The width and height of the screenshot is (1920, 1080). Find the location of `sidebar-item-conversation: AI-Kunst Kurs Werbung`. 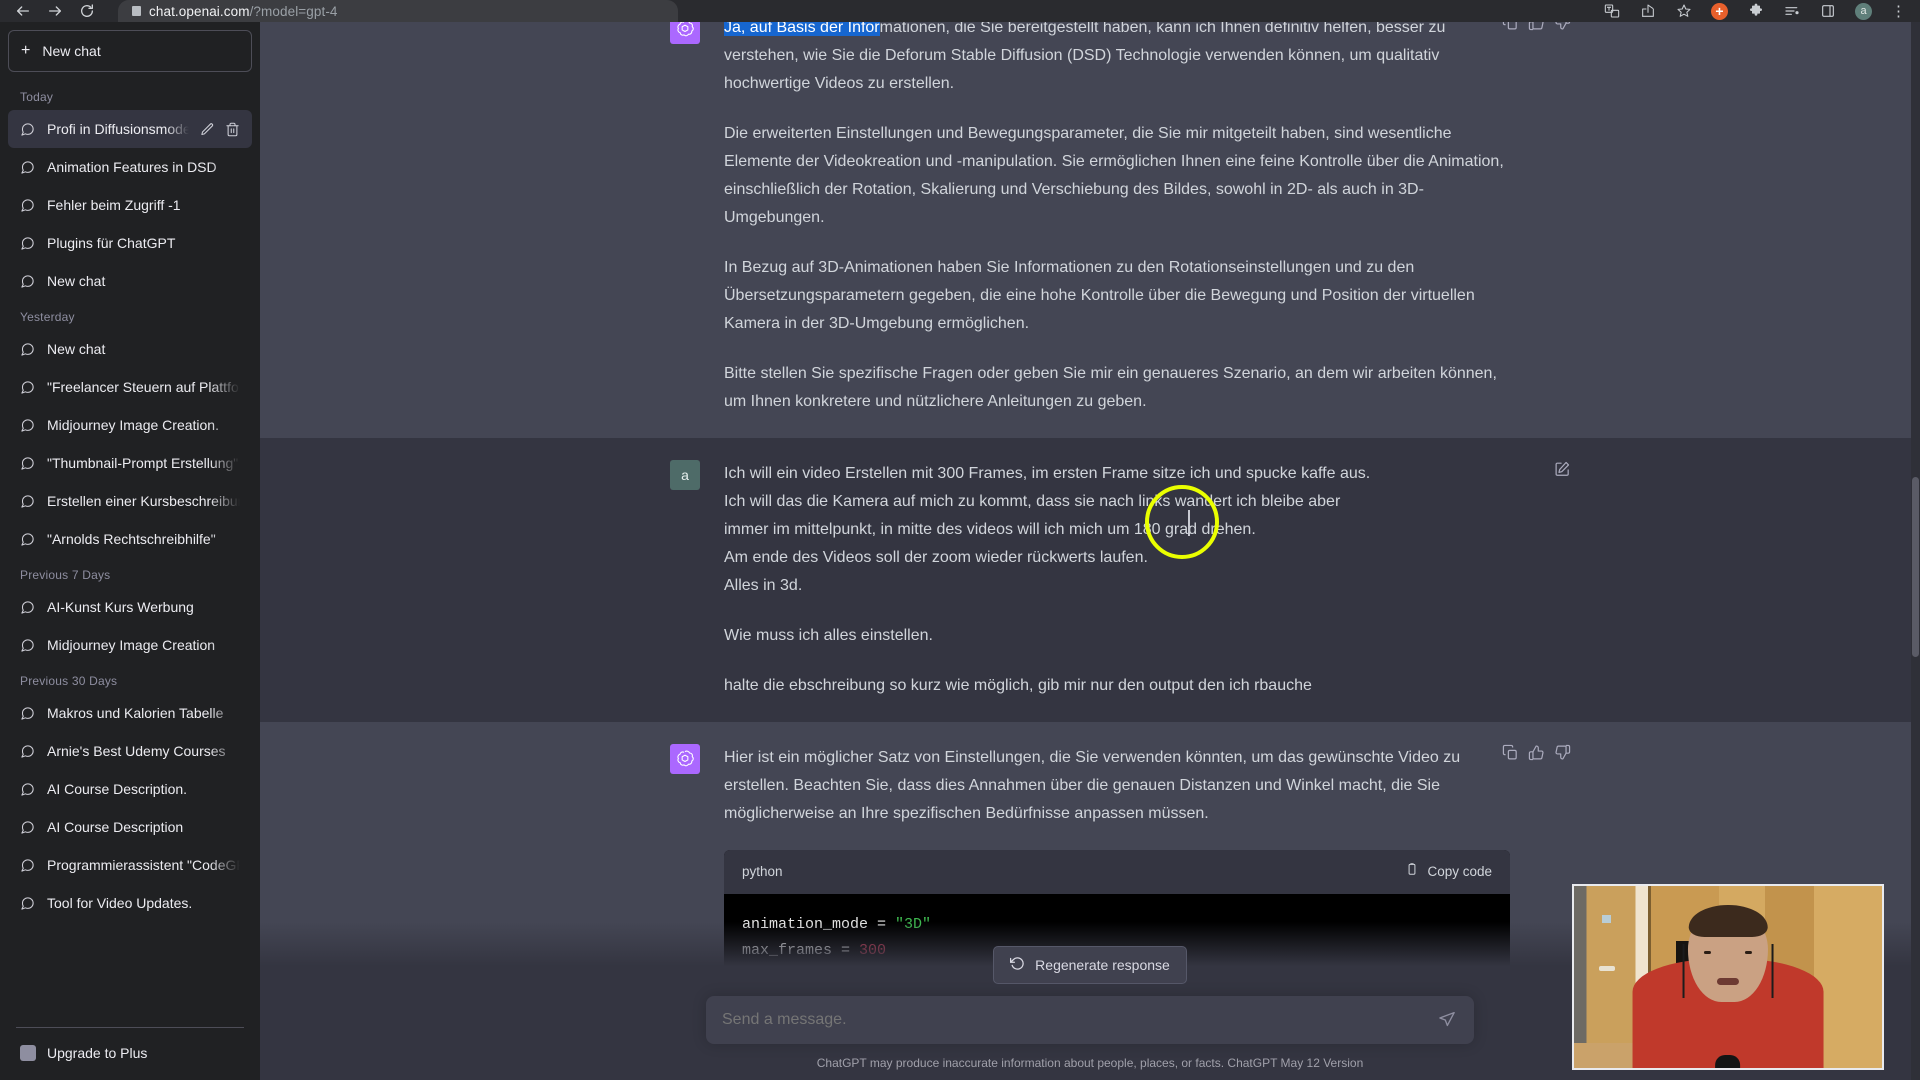

sidebar-item-conversation: AI-Kunst Kurs Werbung is located at coordinates (130, 607).